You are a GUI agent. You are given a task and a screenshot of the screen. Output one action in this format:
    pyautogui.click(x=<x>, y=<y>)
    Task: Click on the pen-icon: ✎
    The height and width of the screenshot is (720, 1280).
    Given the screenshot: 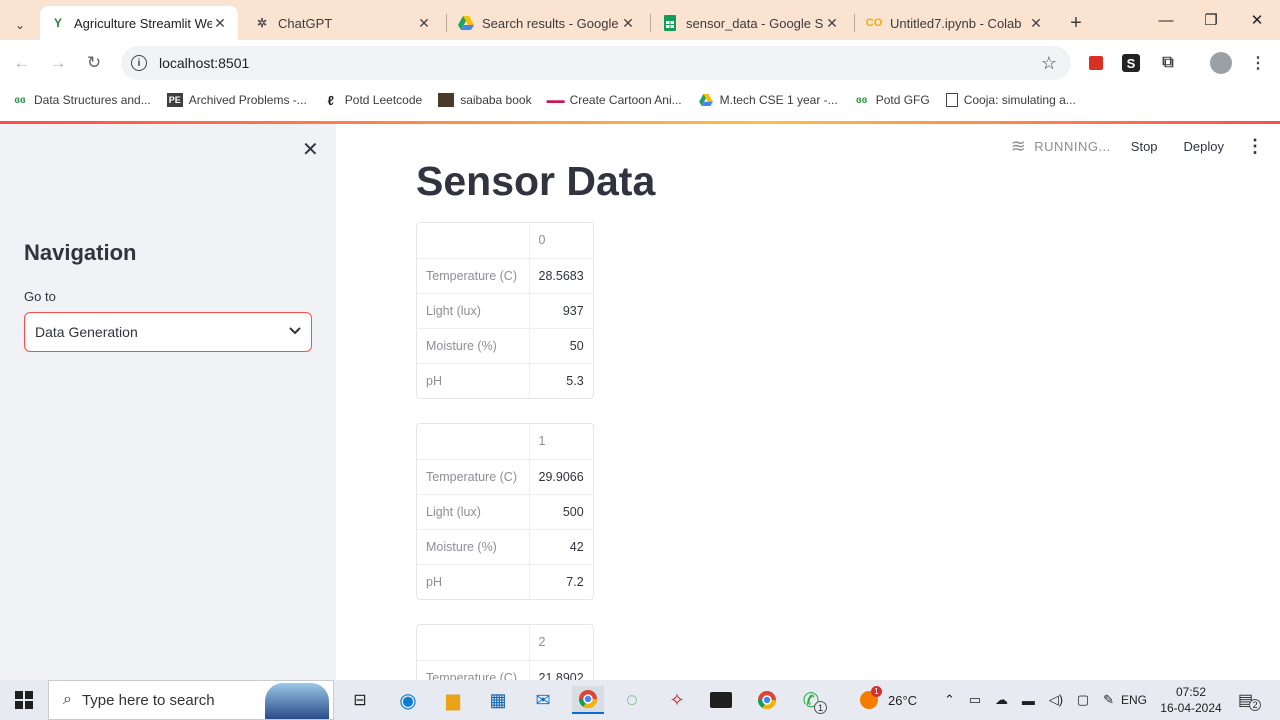 What is the action you would take?
    pyautogui.click(x=1108, y=700)
    